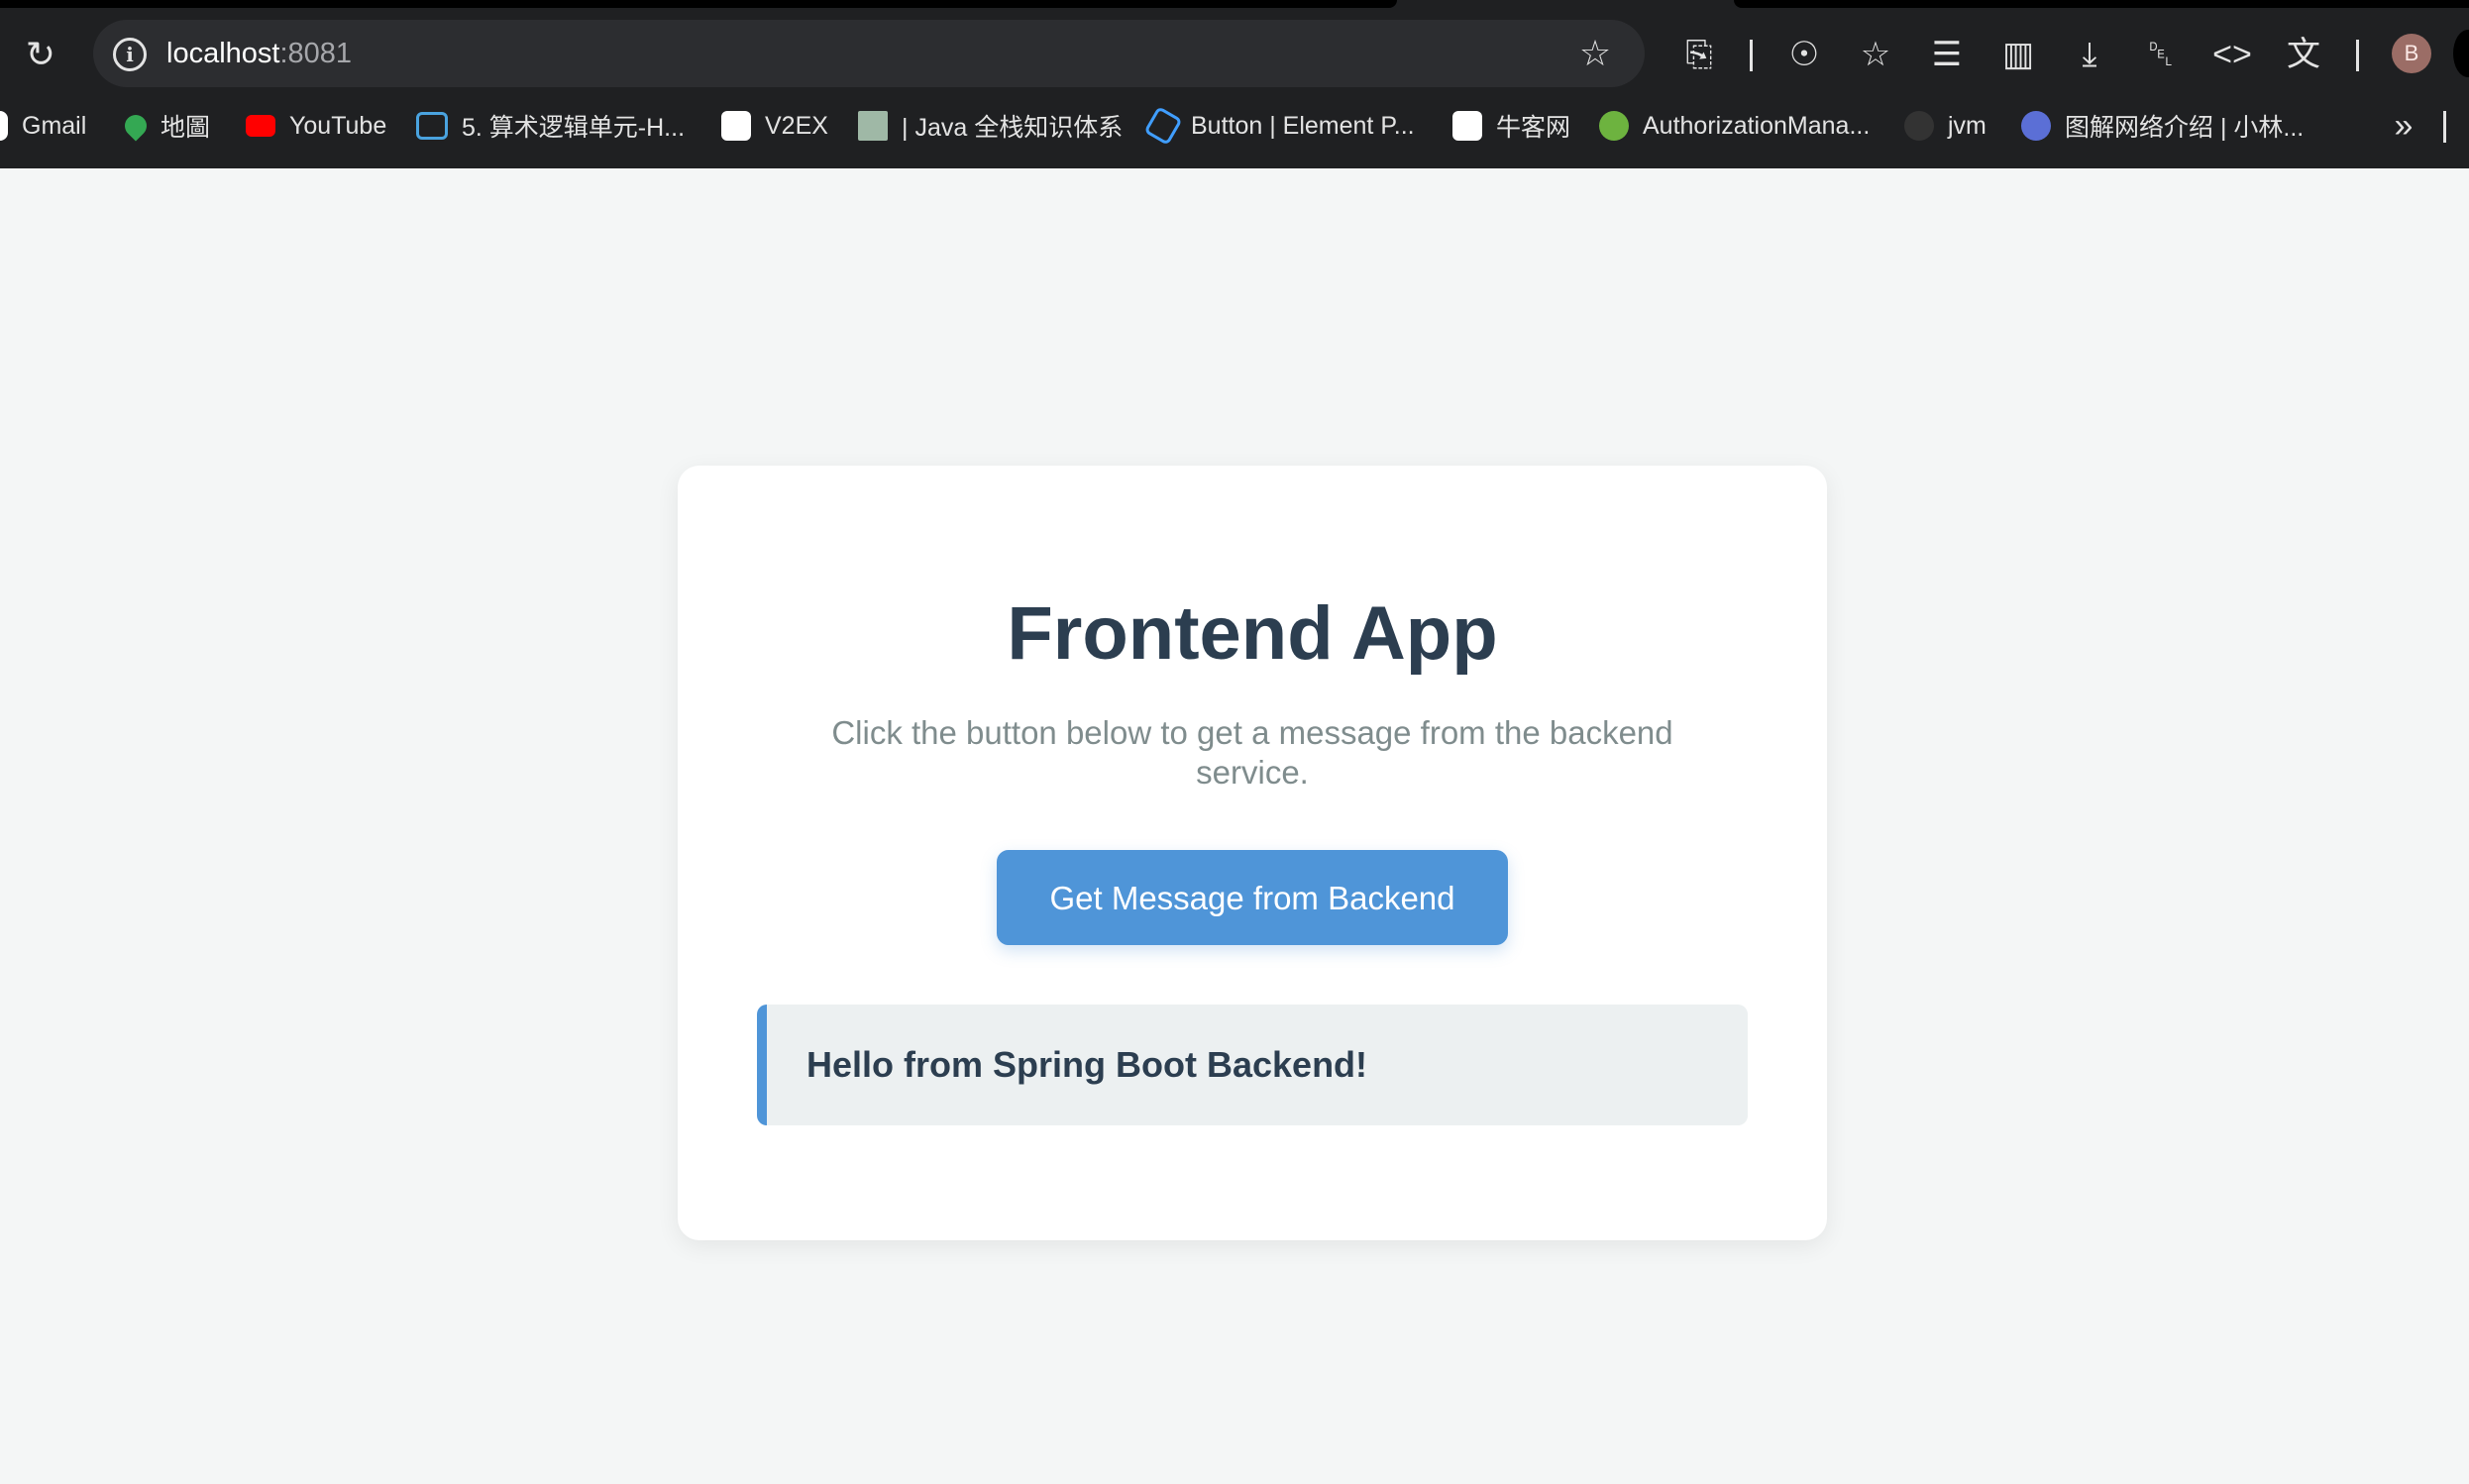 The image size is (2469, 1484). Describe the element at coordinates (260, 126) in the screenshot. I see `youtube-icon` at that location.